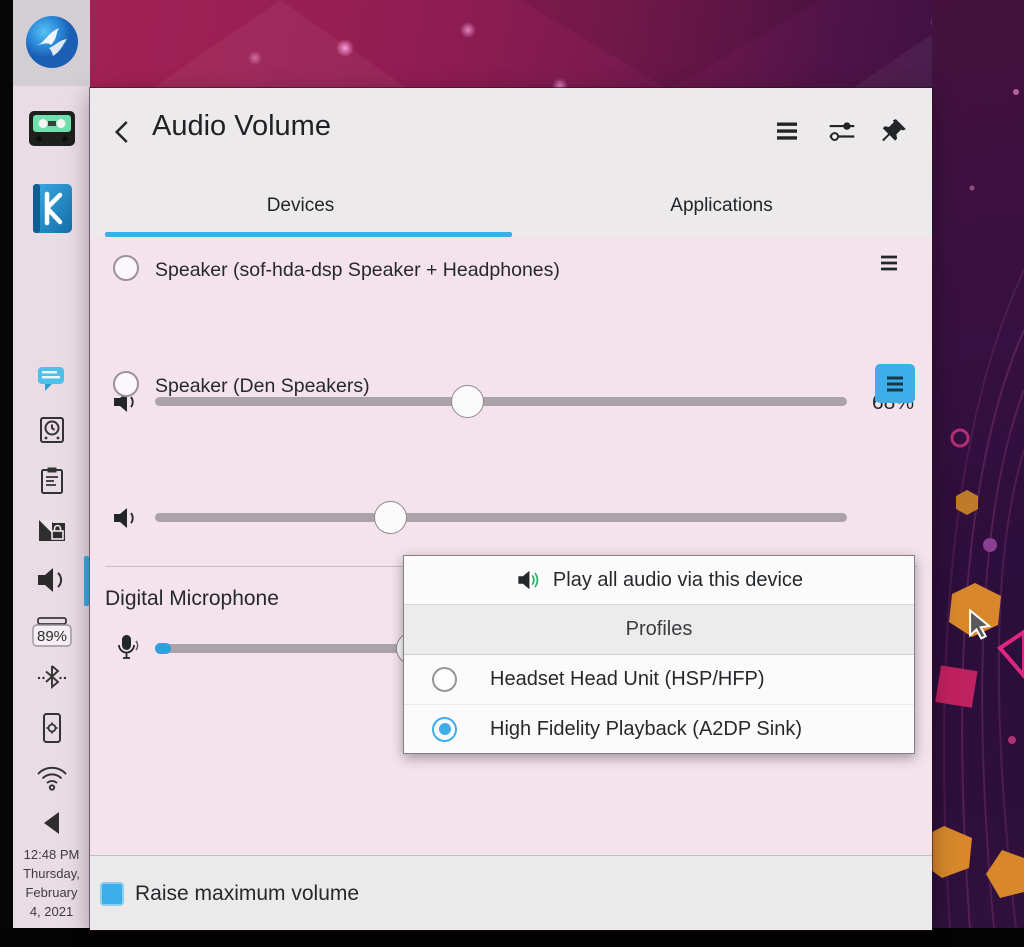 This screenshot has height=947, width=1024. I want to click on menu-item-play-all: Play all audio via this device, so click(659, 580).